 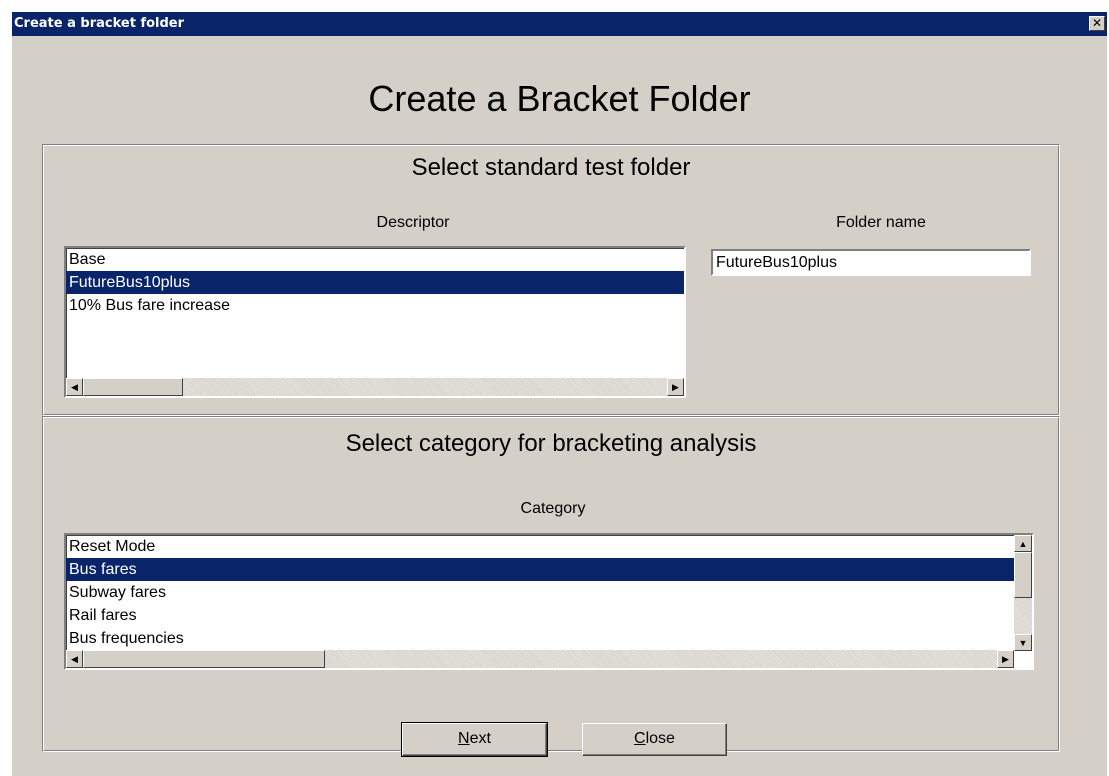 I want to click on category-horizontal-scrollbar: ◀ ▶, so click(x=540, y=659).